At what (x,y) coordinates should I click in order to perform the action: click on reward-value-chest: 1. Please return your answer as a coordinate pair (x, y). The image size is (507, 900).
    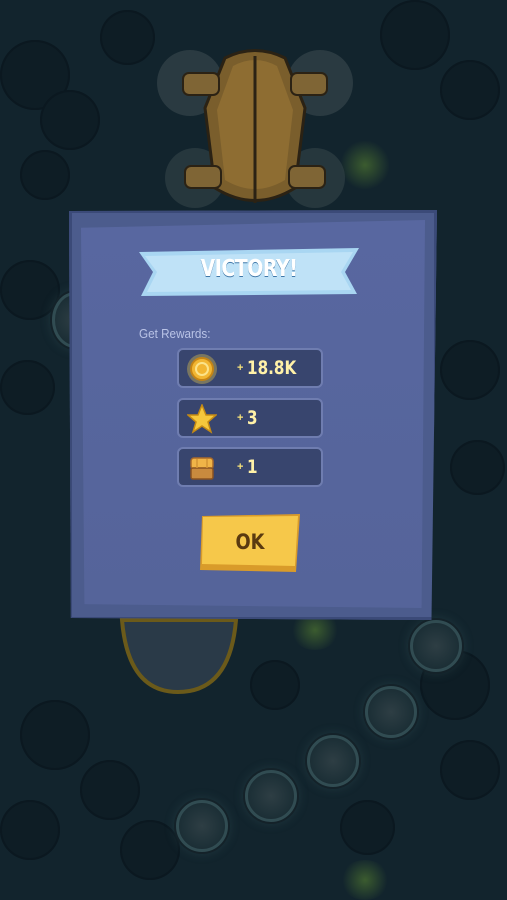
    Looking at the image, I should click on (252, 467).